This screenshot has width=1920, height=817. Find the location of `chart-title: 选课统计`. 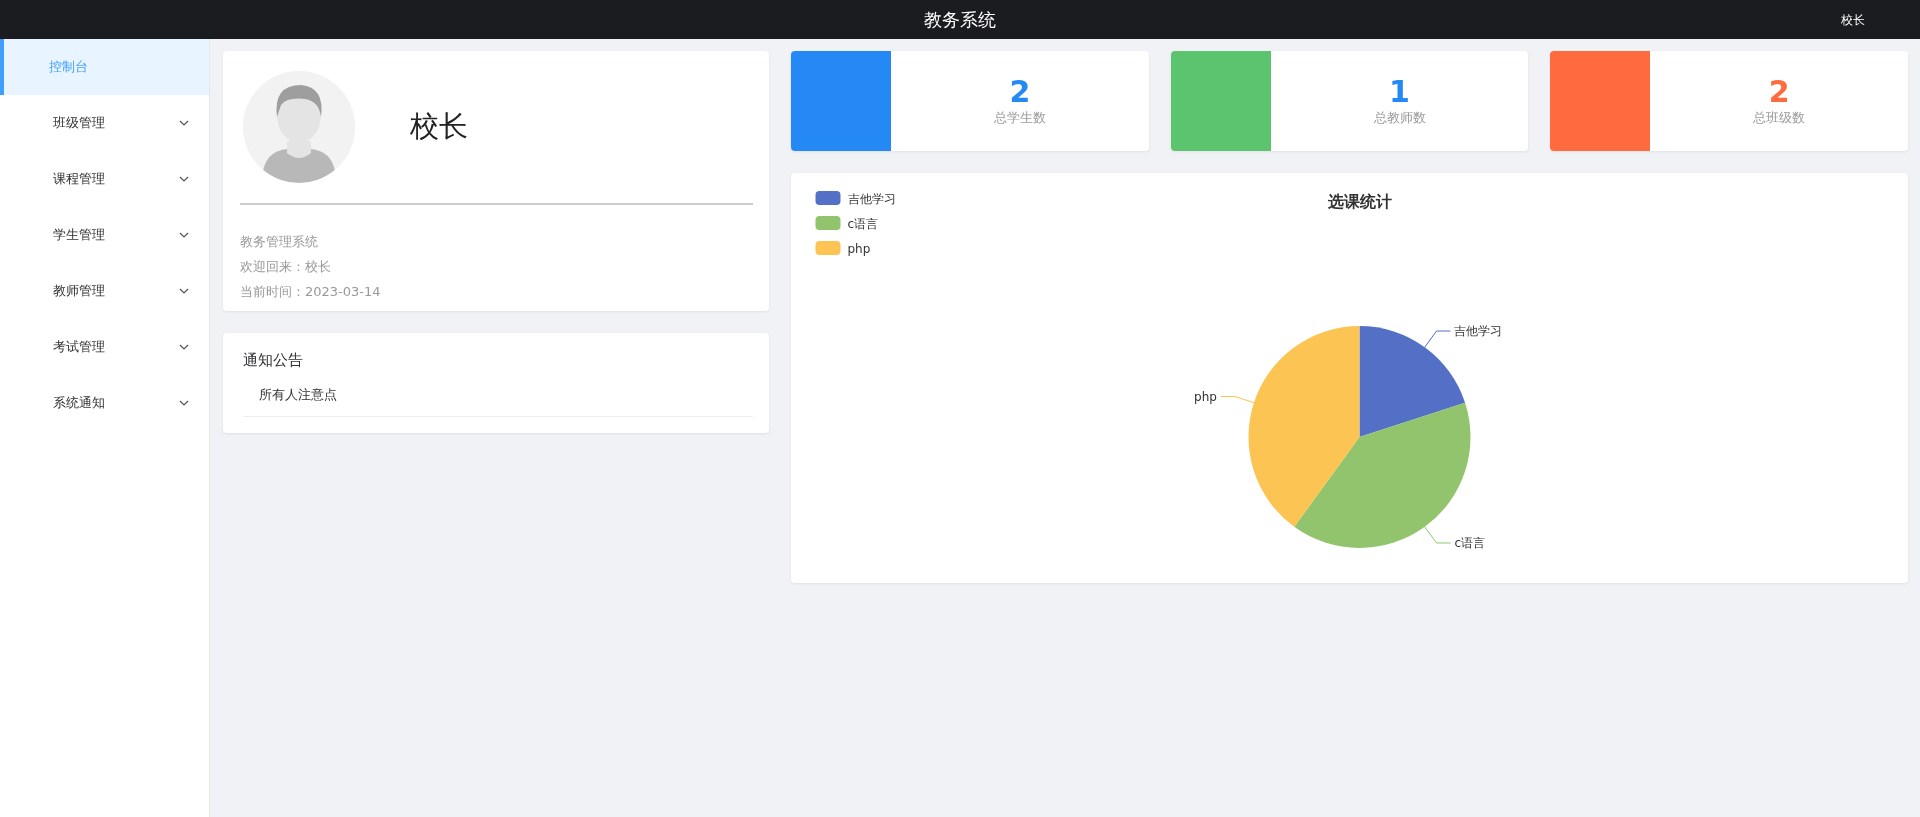

chart-title: 选课统计 is located at coordinates (1359, 201).